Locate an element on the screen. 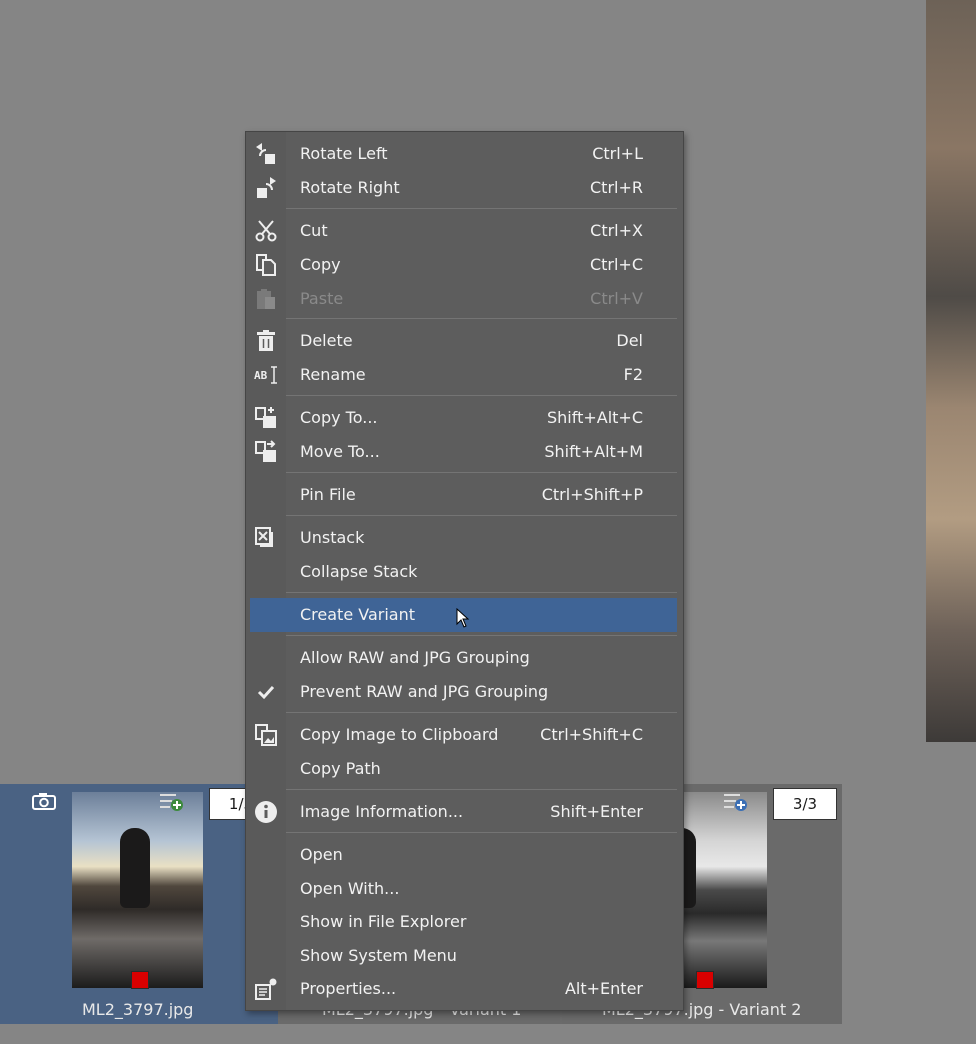  menu-item-shortcut: Ctrl+C is located at coordinates (616, 264).